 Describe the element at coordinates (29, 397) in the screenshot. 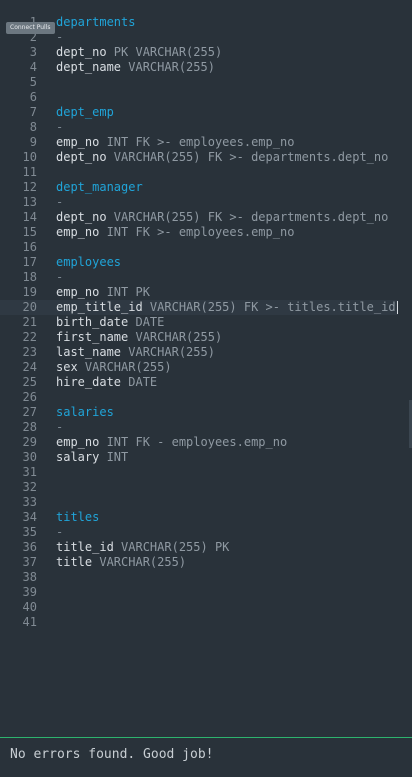

I see `line-number: 26` at that location.